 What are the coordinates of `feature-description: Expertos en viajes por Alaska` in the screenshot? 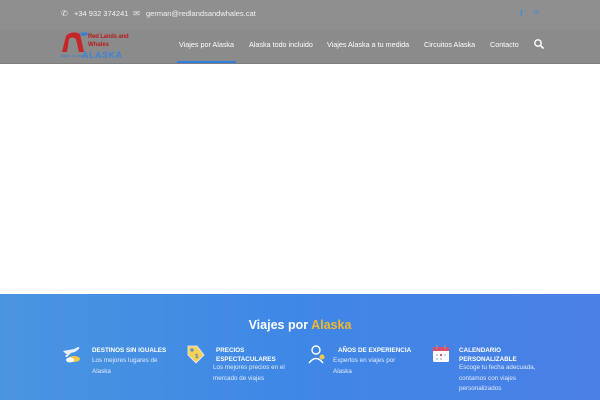 It's located at (364, 366).